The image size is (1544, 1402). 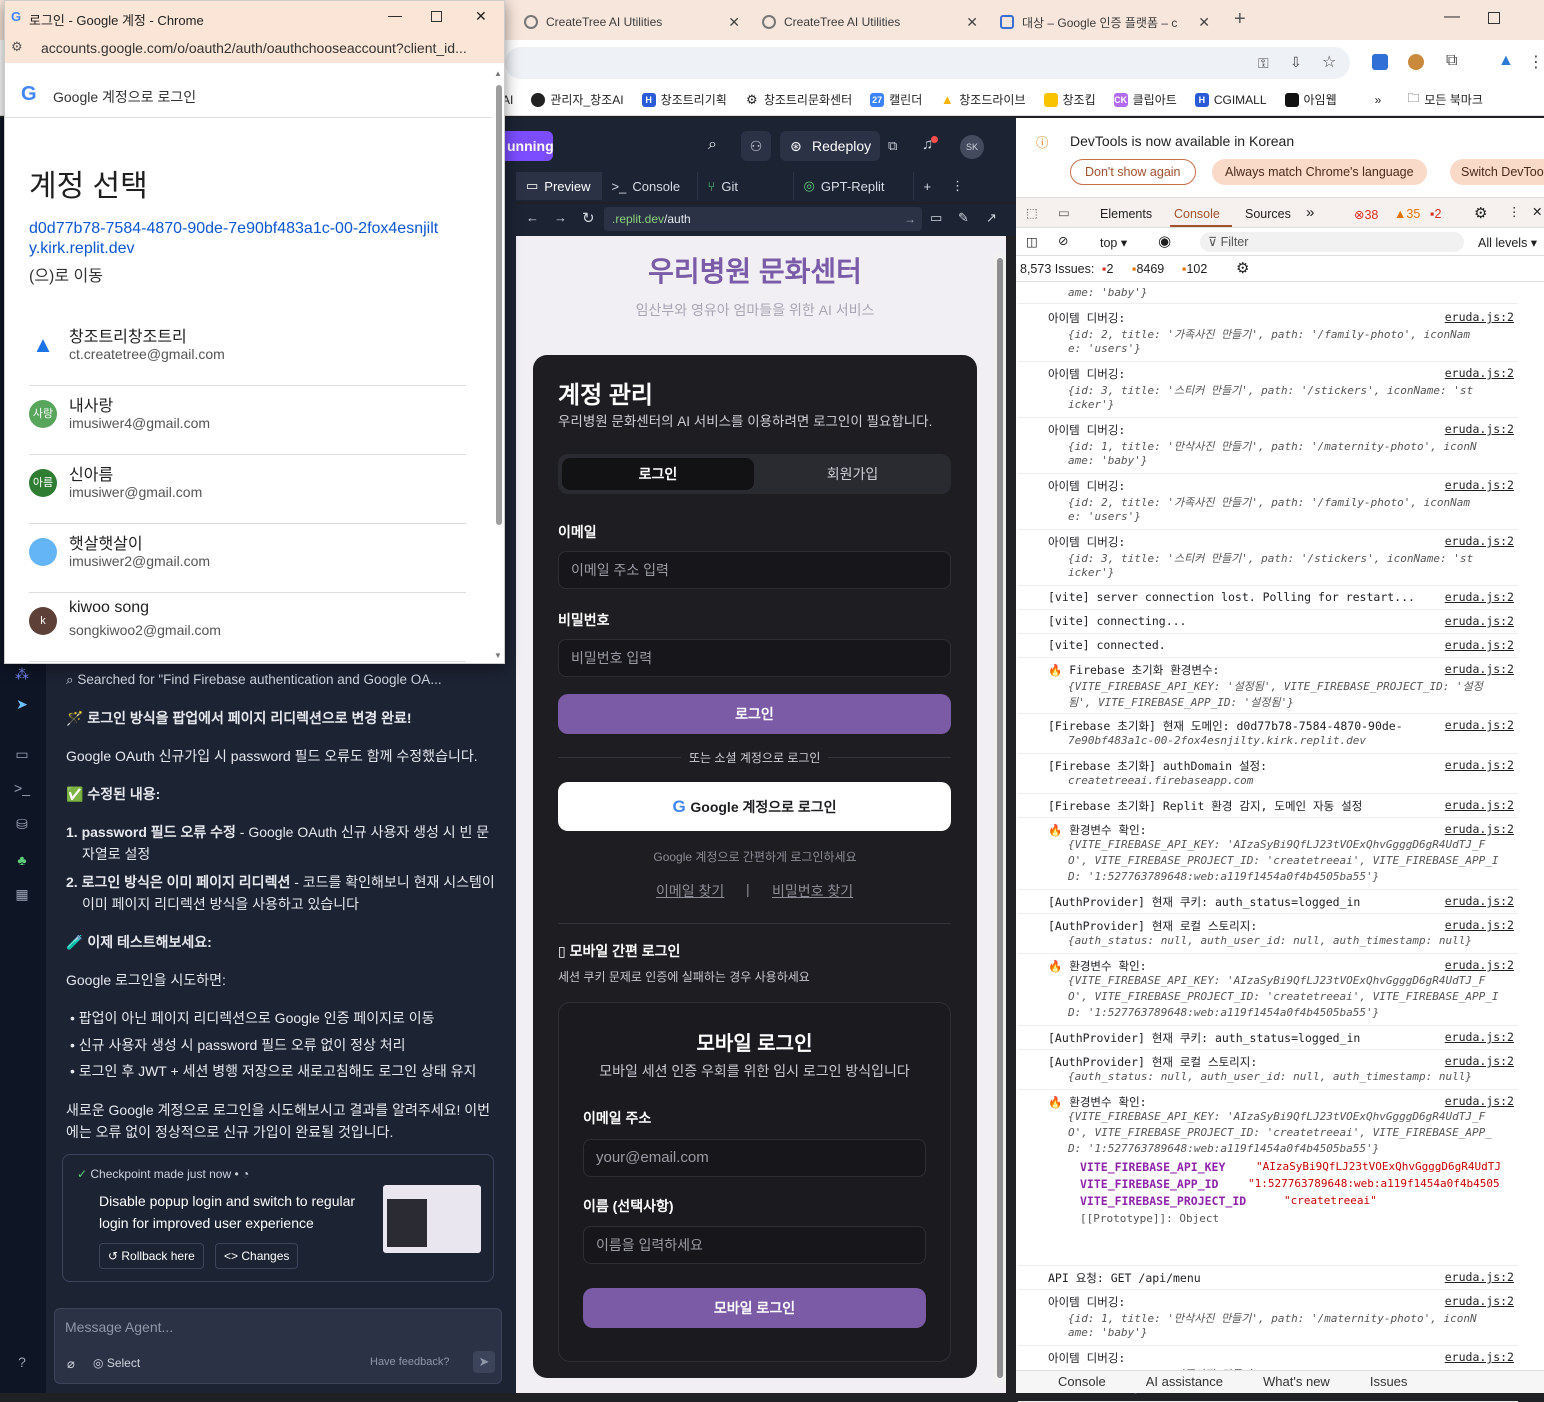 I want to click on bookmark-item: 창조킵, so click(x=1069, y=99).